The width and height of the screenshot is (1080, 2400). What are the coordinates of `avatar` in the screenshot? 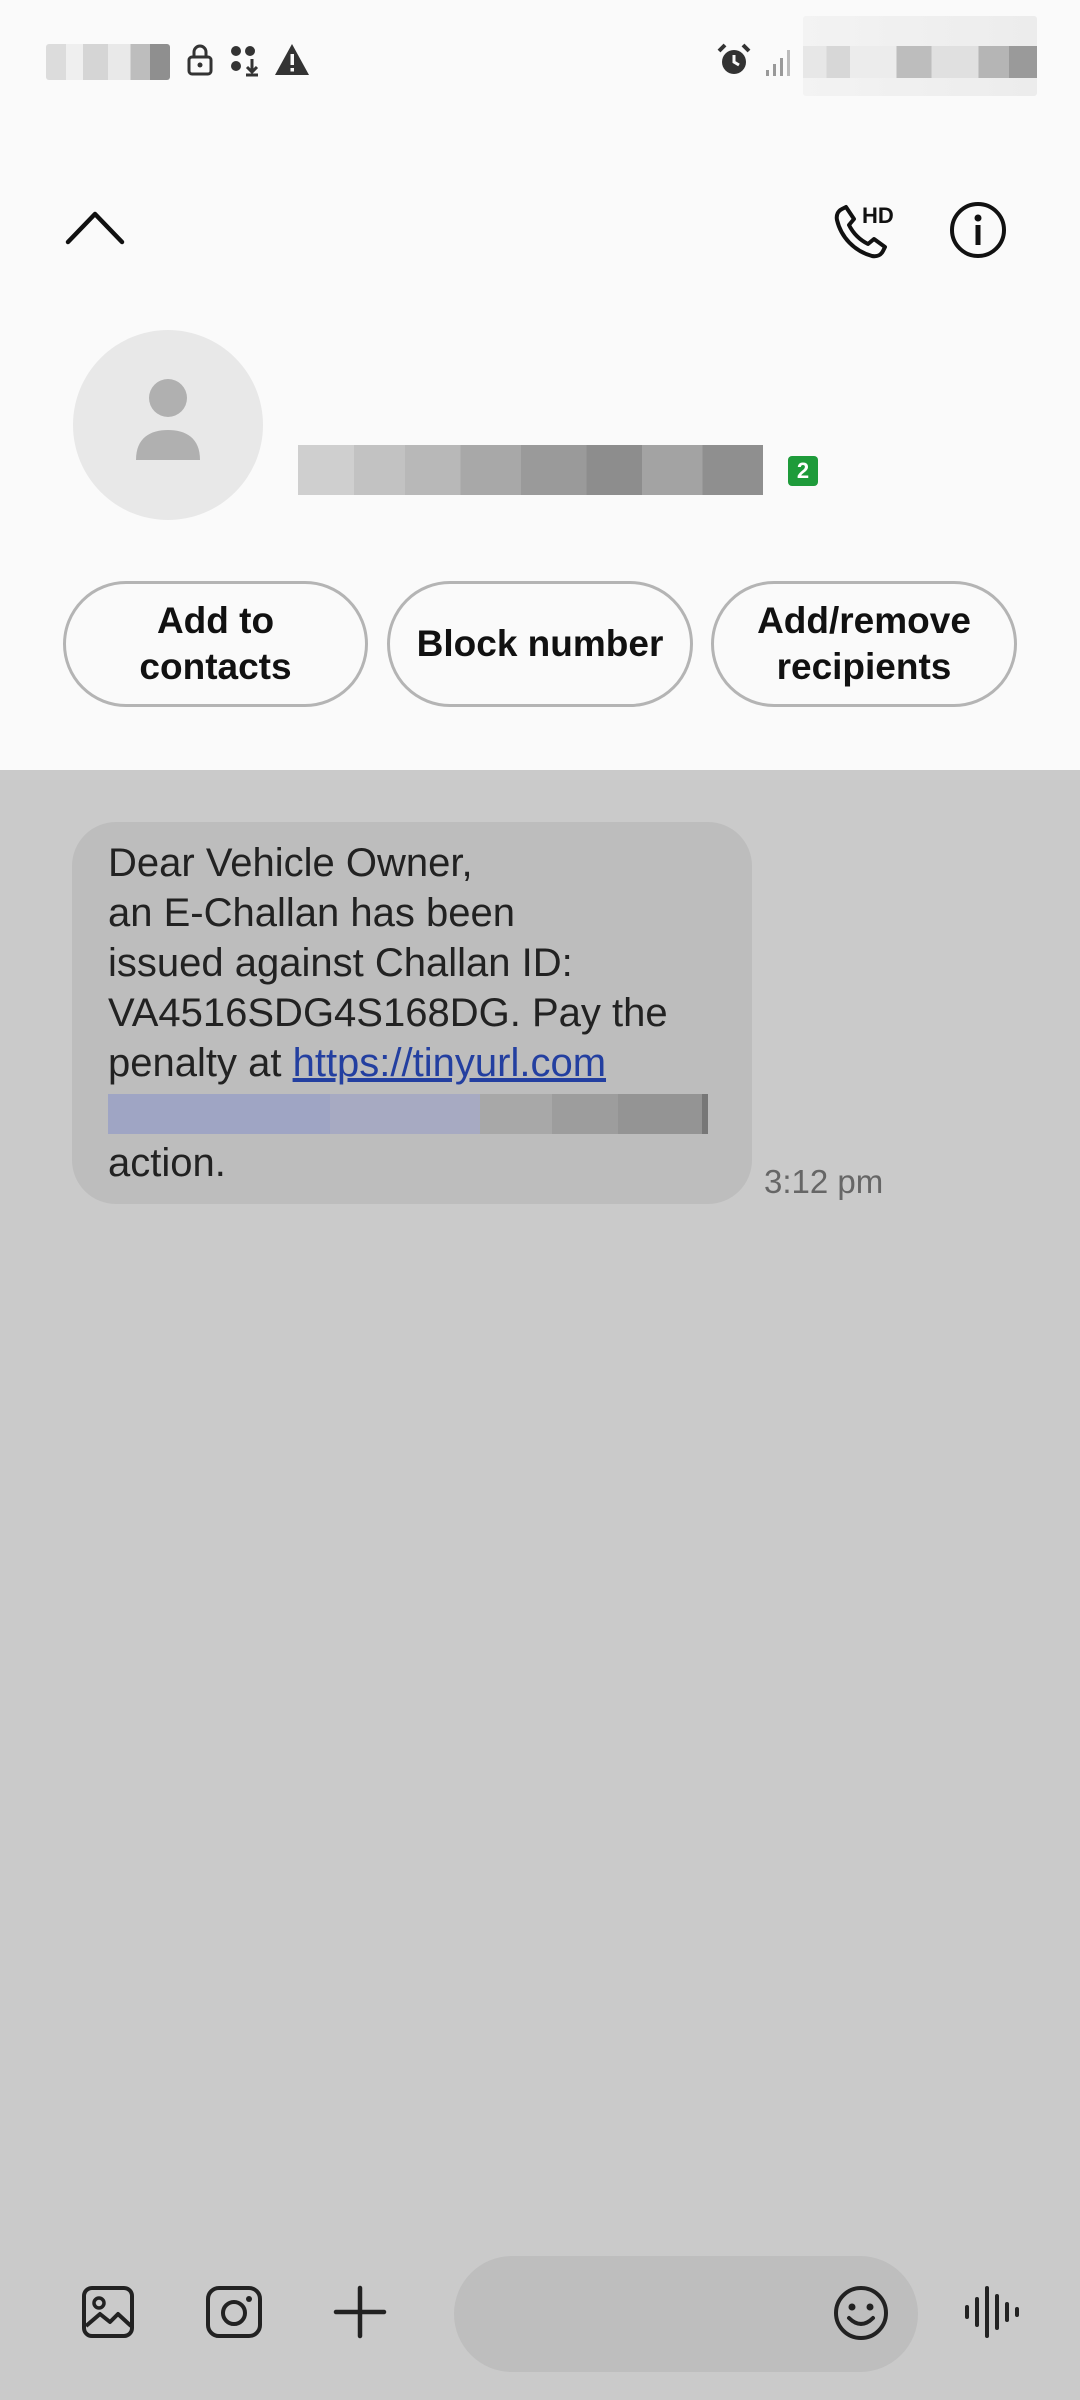 It's located at (168, 425).